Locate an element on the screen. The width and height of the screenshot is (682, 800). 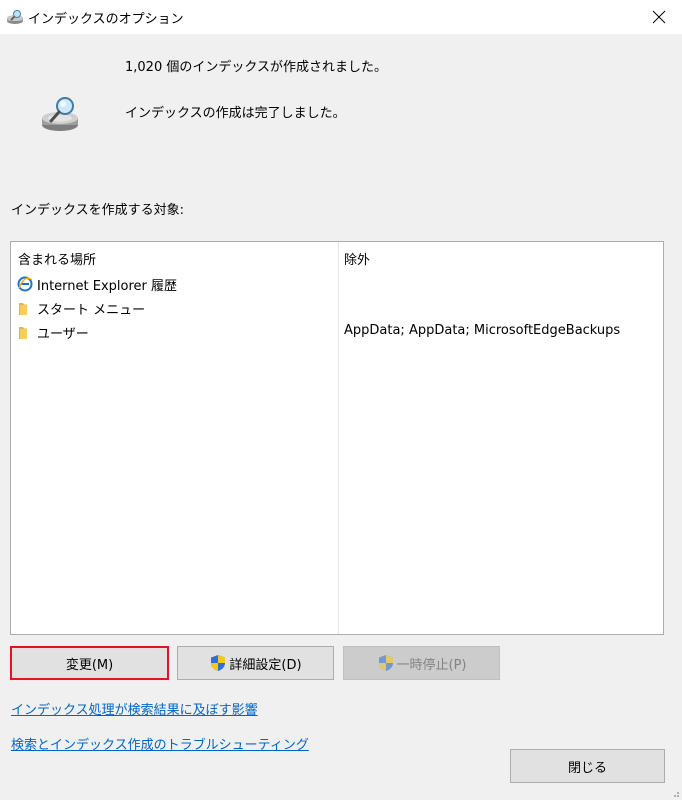
indexing-options-icon is located at coordinates (15, 17).